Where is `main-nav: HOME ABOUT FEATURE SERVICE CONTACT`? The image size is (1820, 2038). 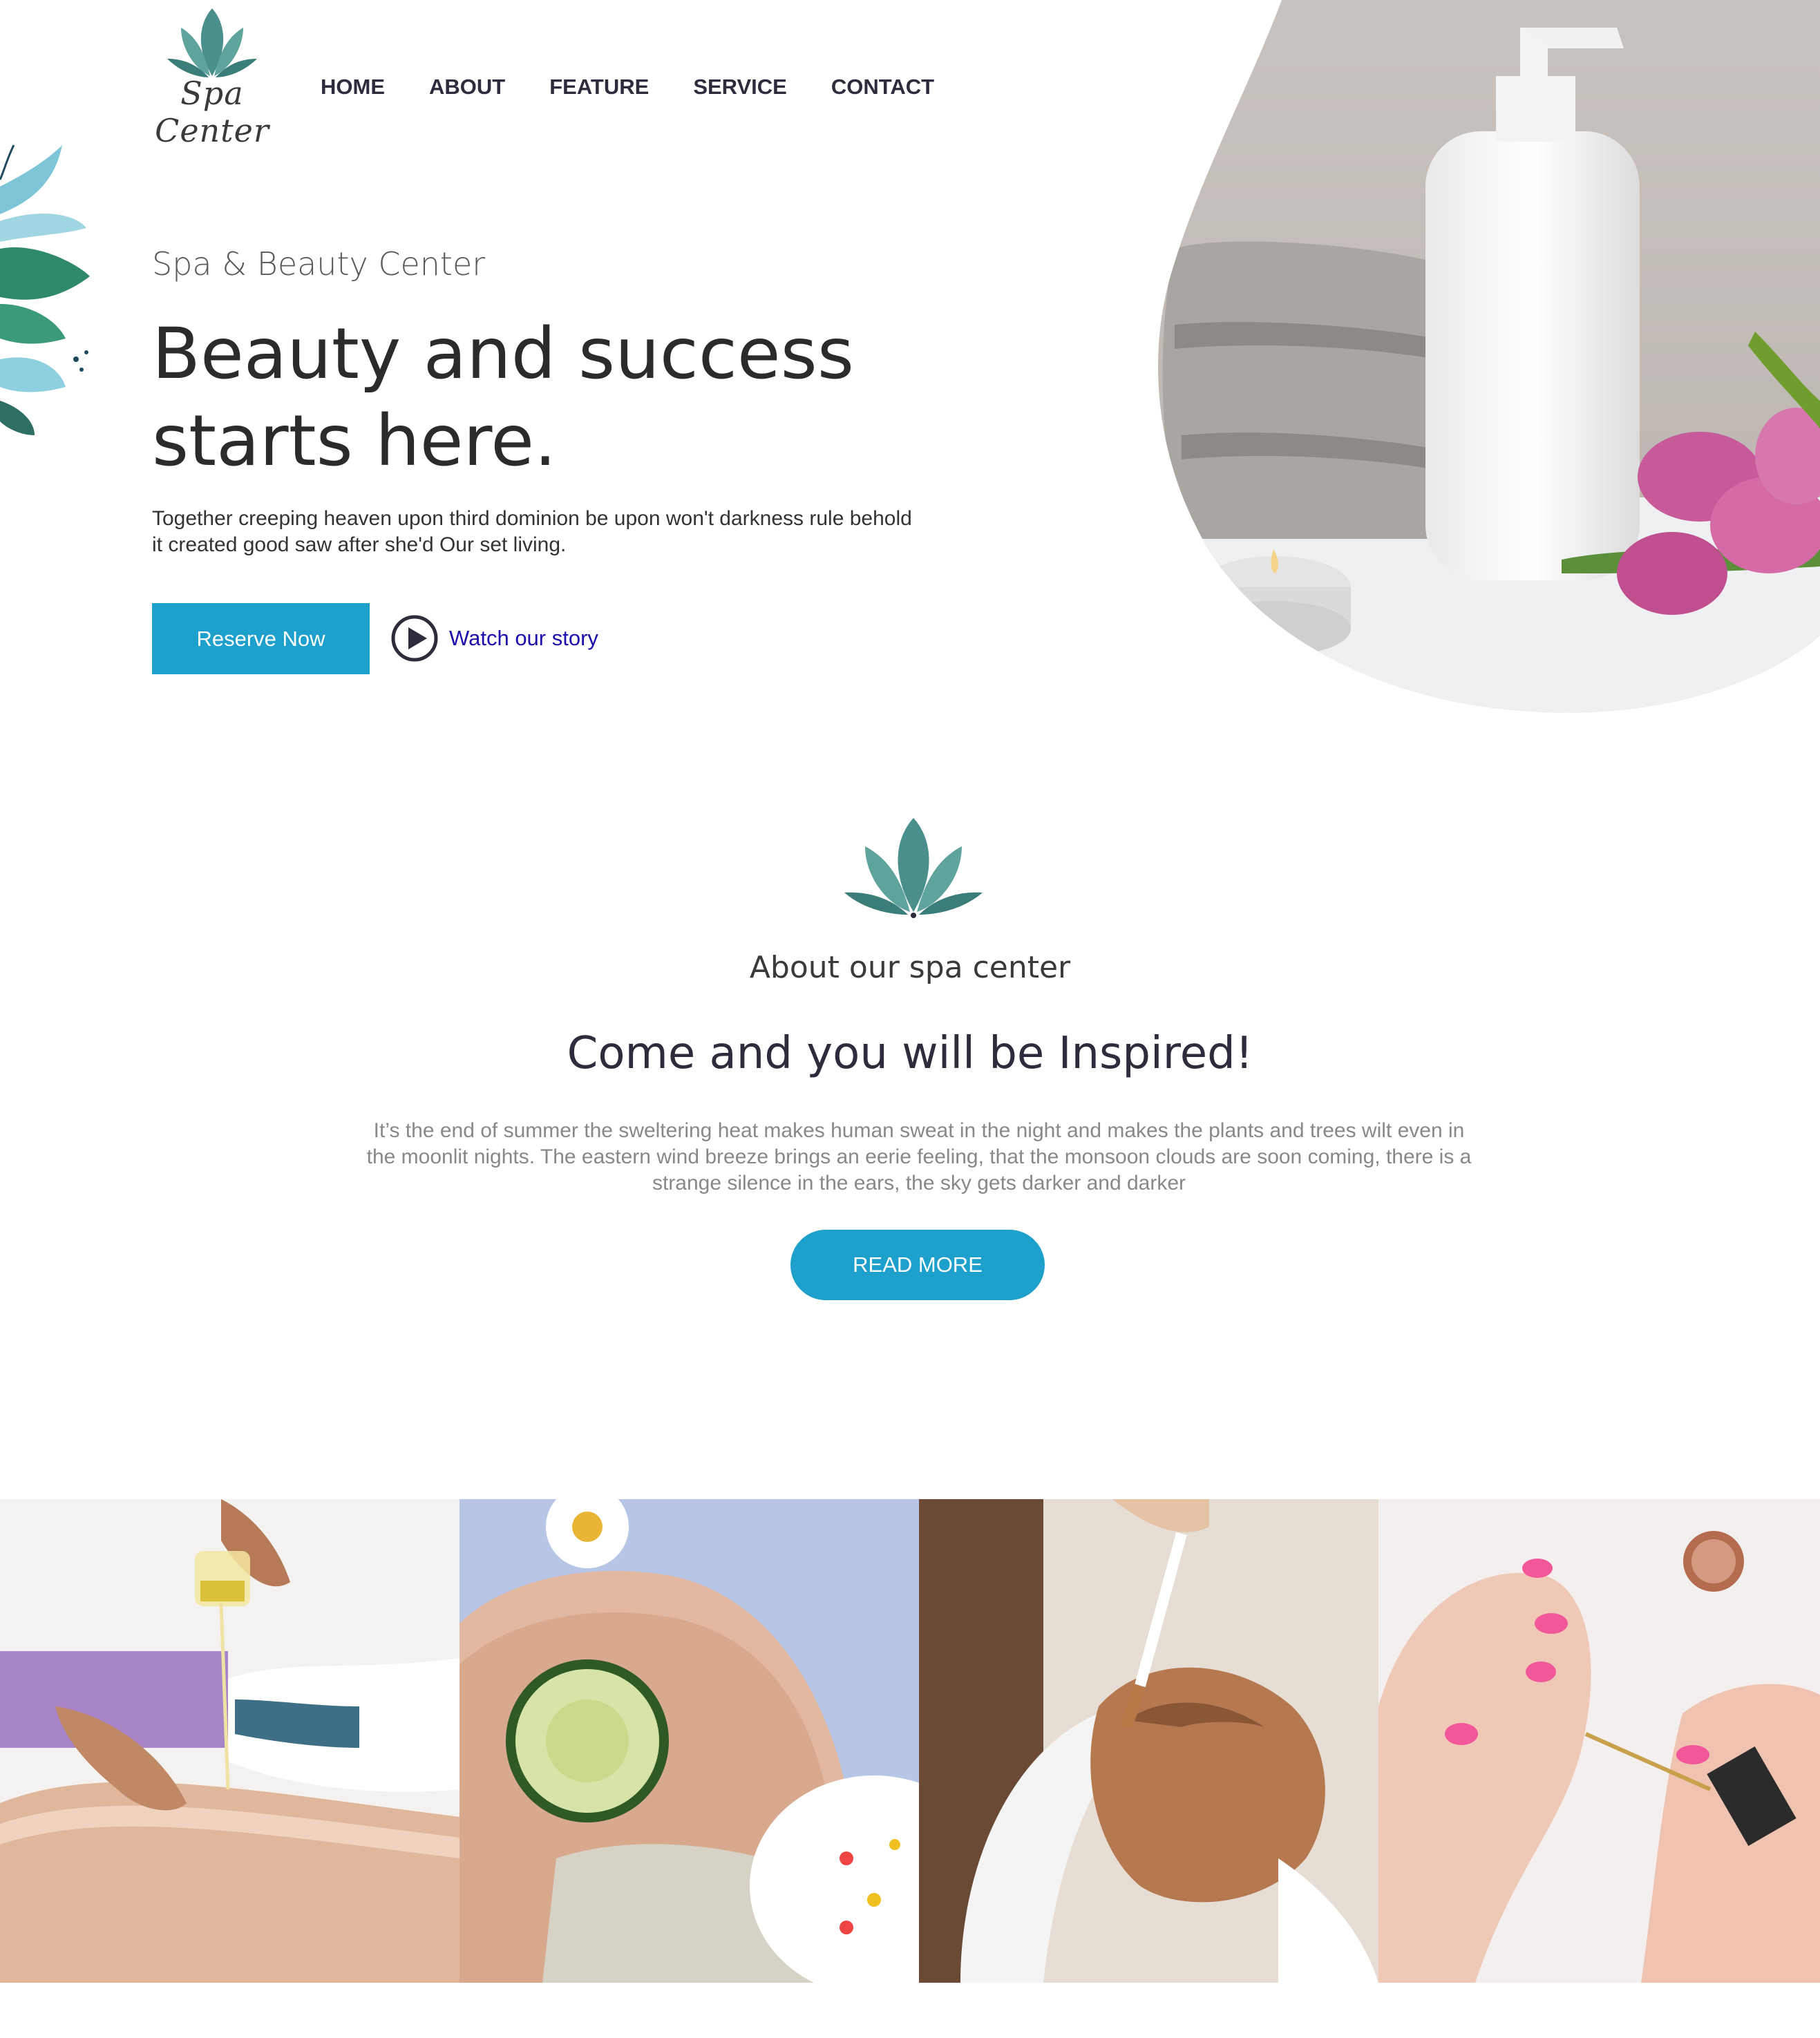 main-nav: HOME ABOUT FEATURE SERVICE CONTACT is located at coordinates (649, 87).